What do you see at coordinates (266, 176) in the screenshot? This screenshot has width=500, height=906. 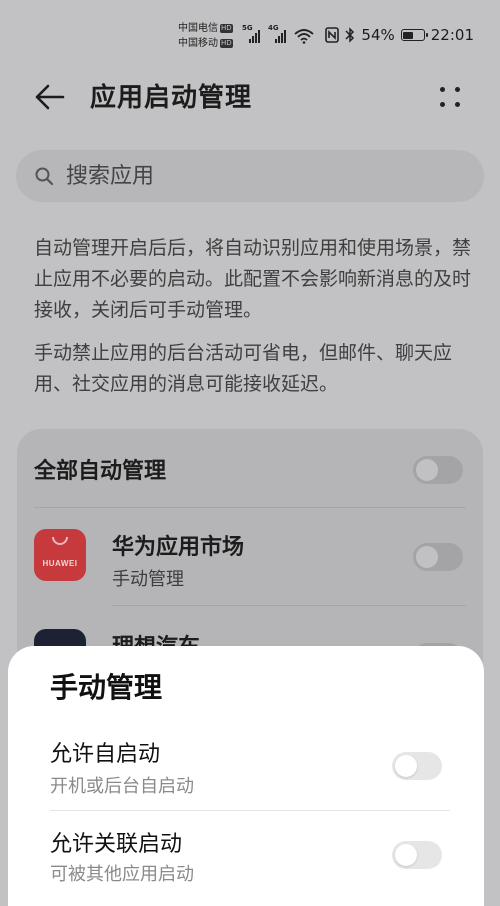 I see `search-input` at bounding box center [266, 176].